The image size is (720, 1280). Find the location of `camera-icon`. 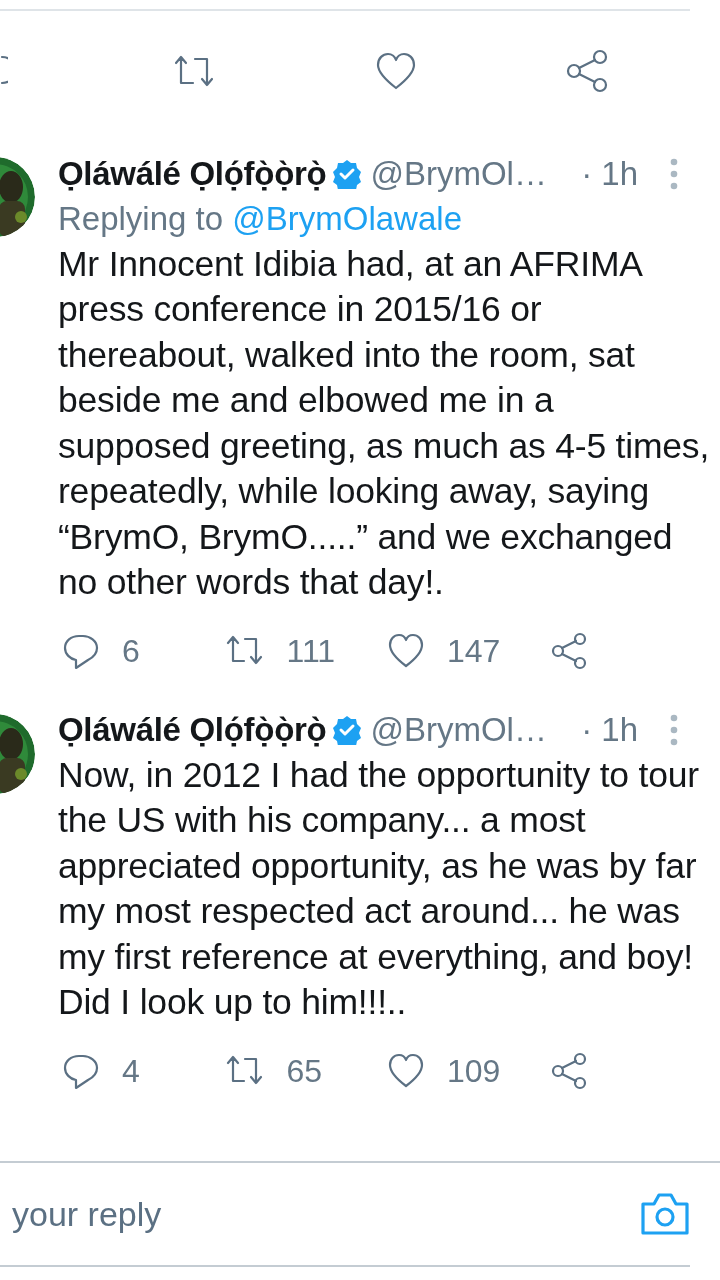

camera-icon is located at coordinates (665, 1214).